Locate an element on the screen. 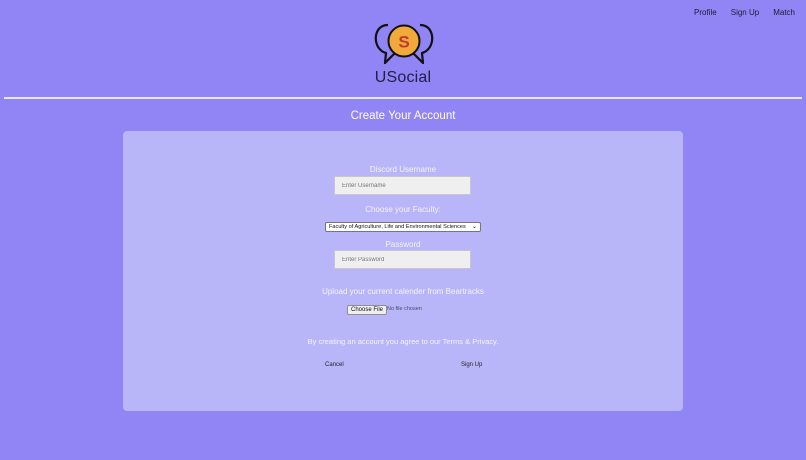 The image size is (806, 460). faculty-label: Choose your Faculty: is located at coordinates (403, 209).